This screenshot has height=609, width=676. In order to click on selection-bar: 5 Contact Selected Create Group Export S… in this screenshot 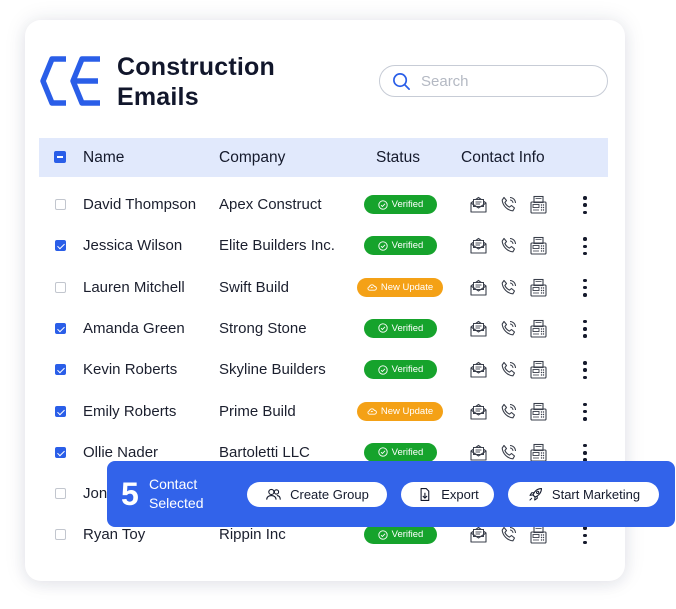, I will do `click(391, 494)`.